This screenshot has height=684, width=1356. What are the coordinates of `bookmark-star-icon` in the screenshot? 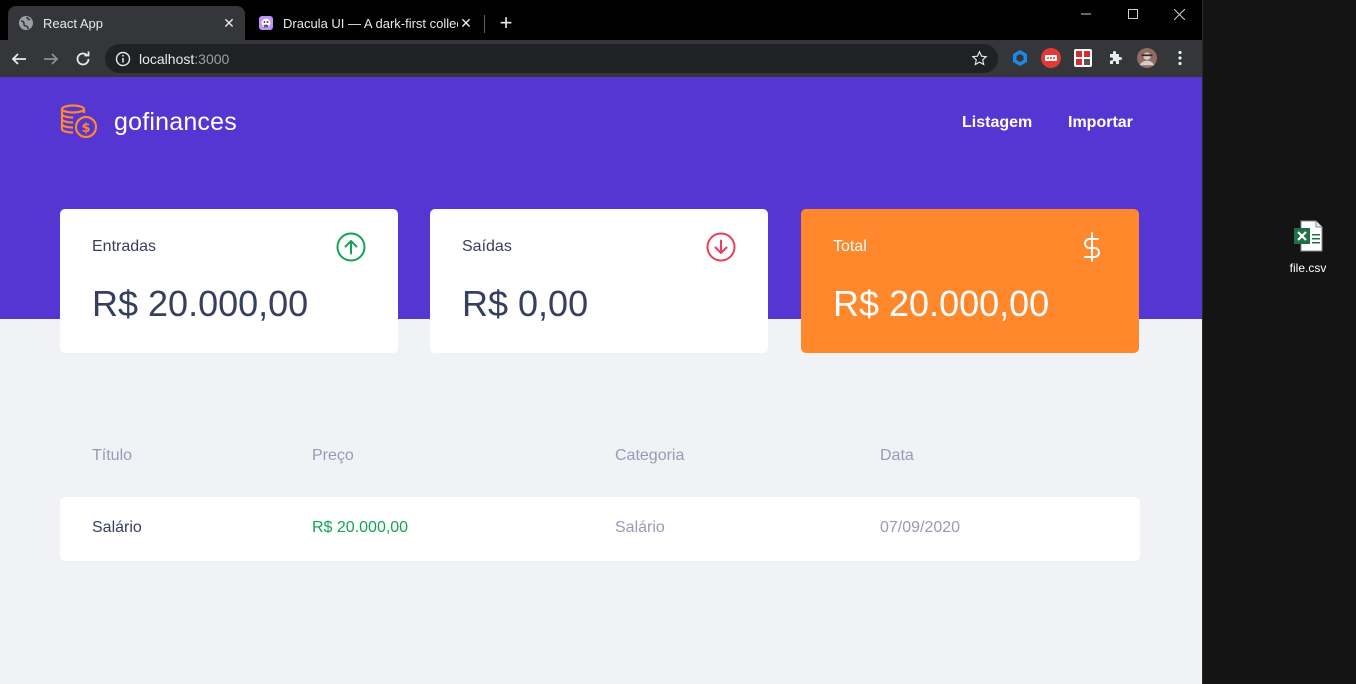 It's located at (979, 58).